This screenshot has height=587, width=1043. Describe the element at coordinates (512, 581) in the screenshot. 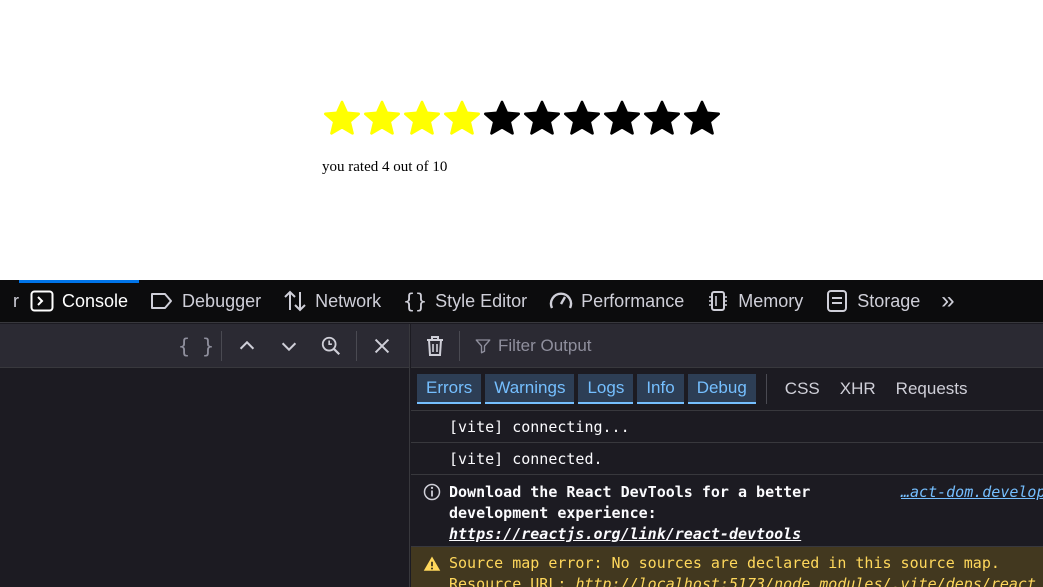

I see `resource-url-label: Resource URL:` at that location.